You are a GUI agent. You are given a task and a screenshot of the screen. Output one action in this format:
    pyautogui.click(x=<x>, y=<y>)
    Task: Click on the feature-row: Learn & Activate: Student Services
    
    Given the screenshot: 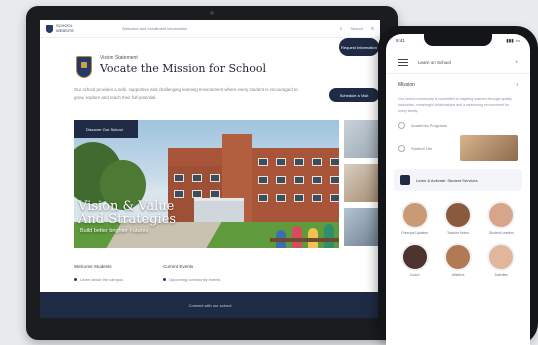 What is the action you would take?
    pyautogui.click(x=458, y=180)
    